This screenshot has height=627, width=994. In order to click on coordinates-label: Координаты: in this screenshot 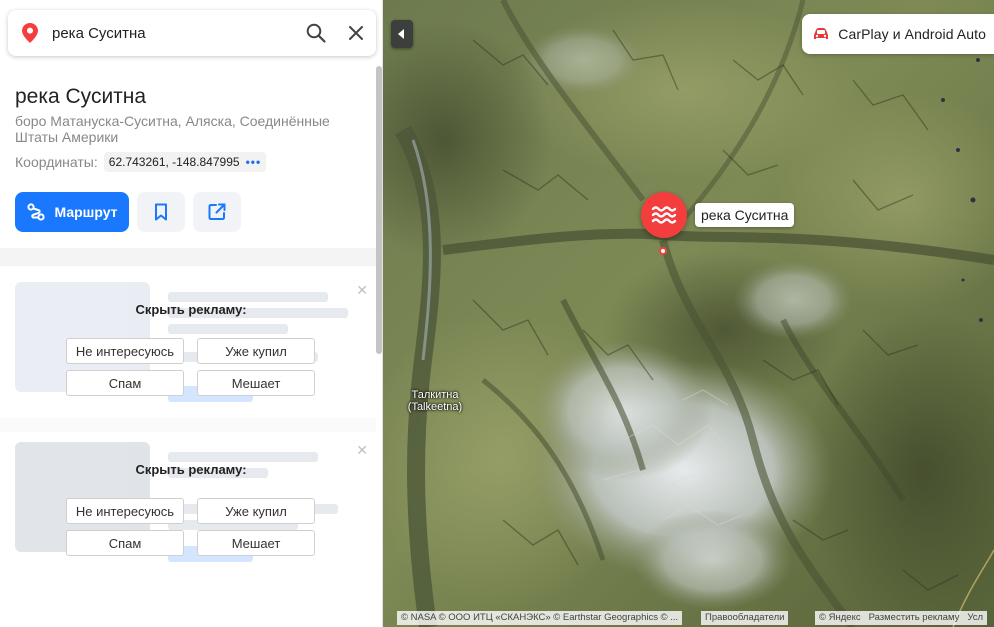, I will do `click(56, 162)`.